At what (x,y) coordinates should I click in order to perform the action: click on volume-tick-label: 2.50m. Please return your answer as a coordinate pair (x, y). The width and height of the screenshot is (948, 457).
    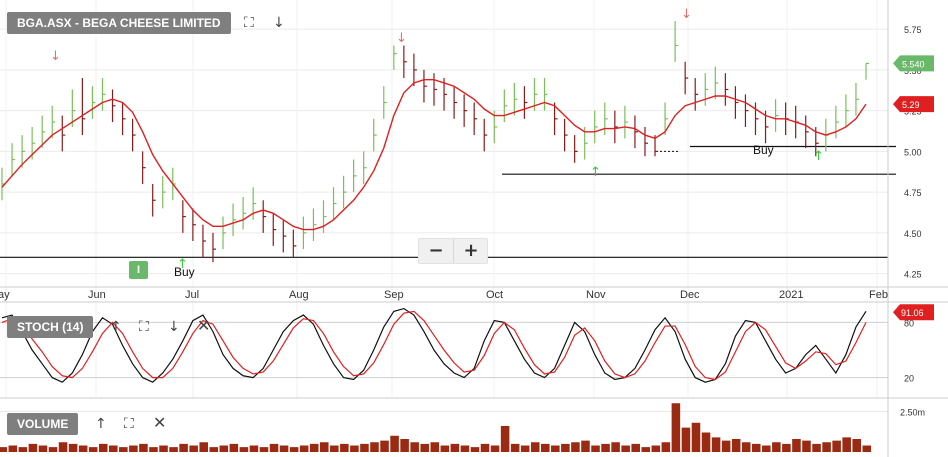
    Looking at the image, I should click on (912, 412).